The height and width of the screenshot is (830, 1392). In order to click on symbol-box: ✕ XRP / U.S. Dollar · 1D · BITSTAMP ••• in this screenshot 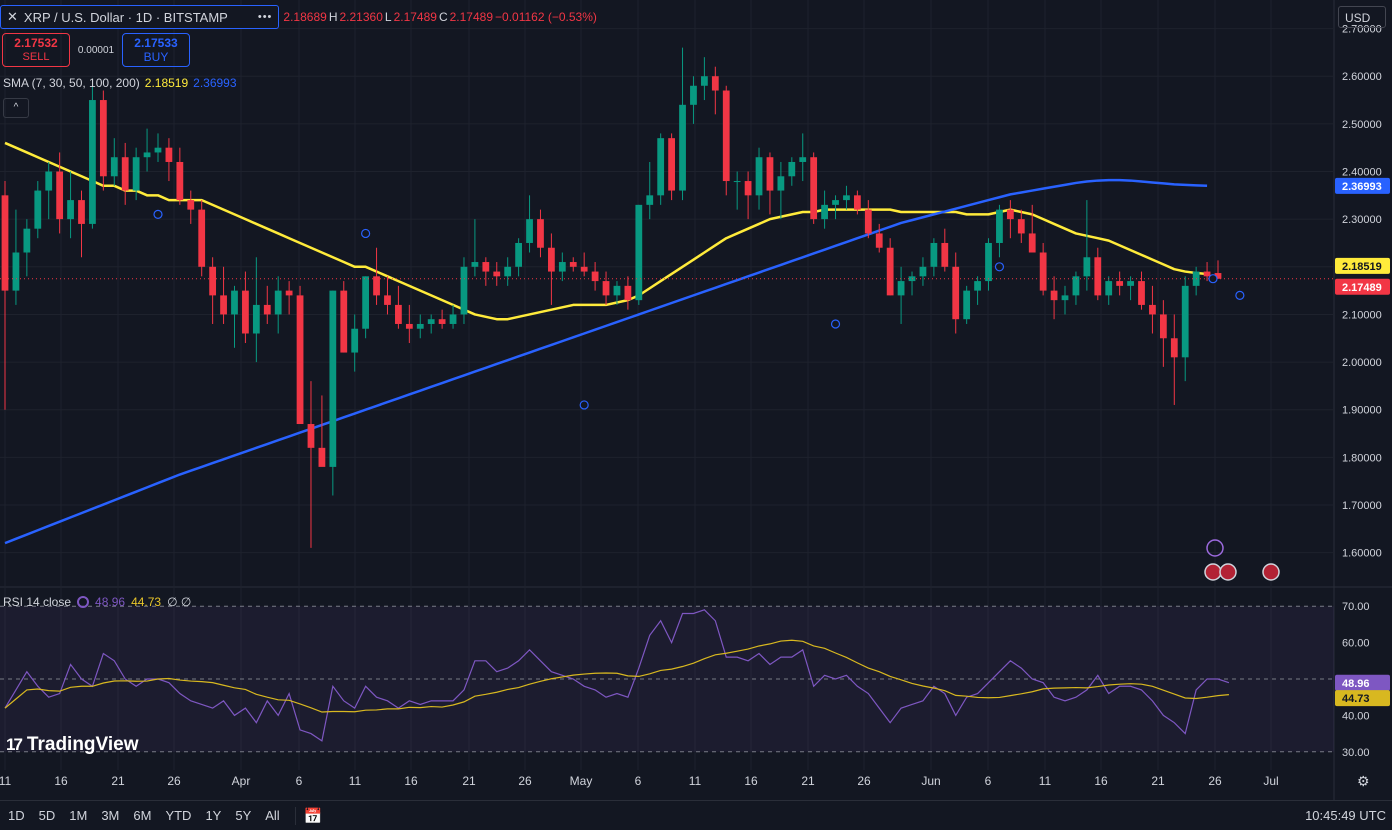, I will do `click(140, 17)`.